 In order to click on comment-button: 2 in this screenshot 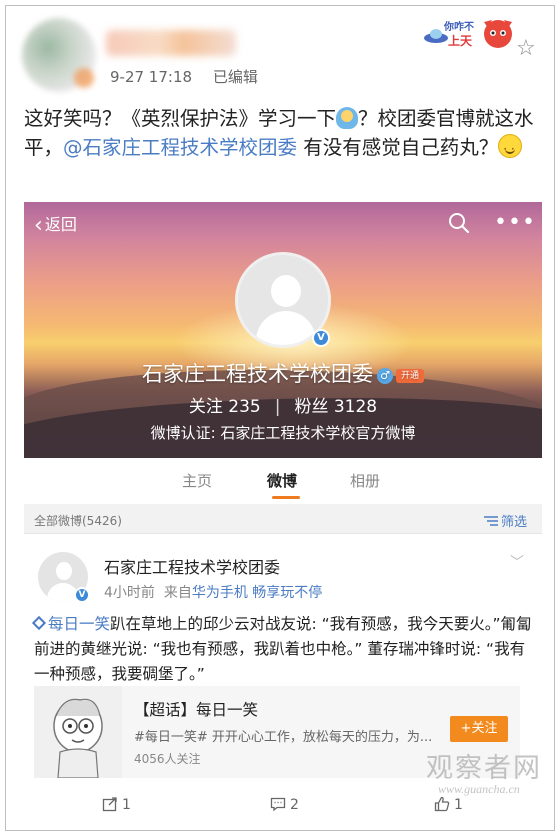, I will do `click(284, 804)`.